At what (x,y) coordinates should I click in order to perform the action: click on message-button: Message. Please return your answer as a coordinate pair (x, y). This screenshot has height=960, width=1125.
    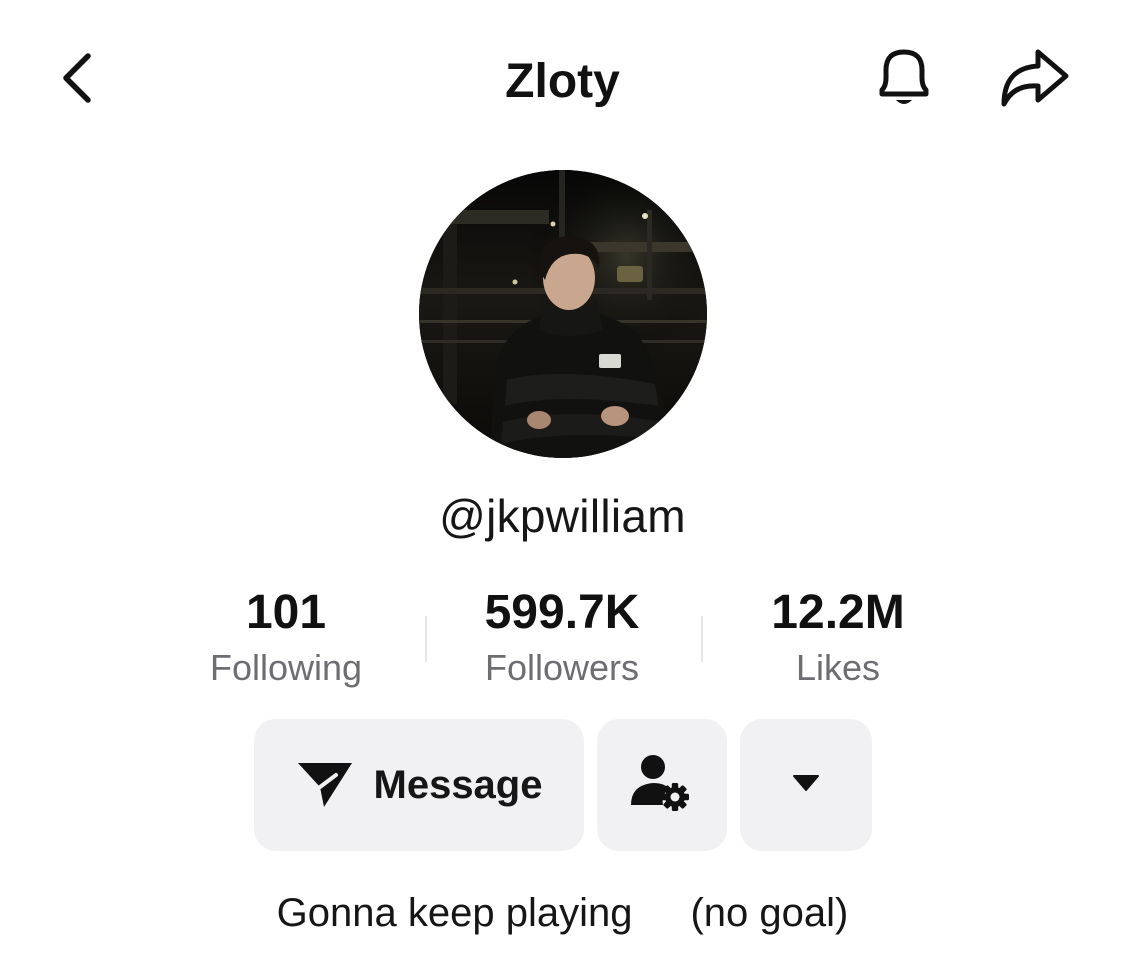
    Looking at the image, I should click on (419, 785).